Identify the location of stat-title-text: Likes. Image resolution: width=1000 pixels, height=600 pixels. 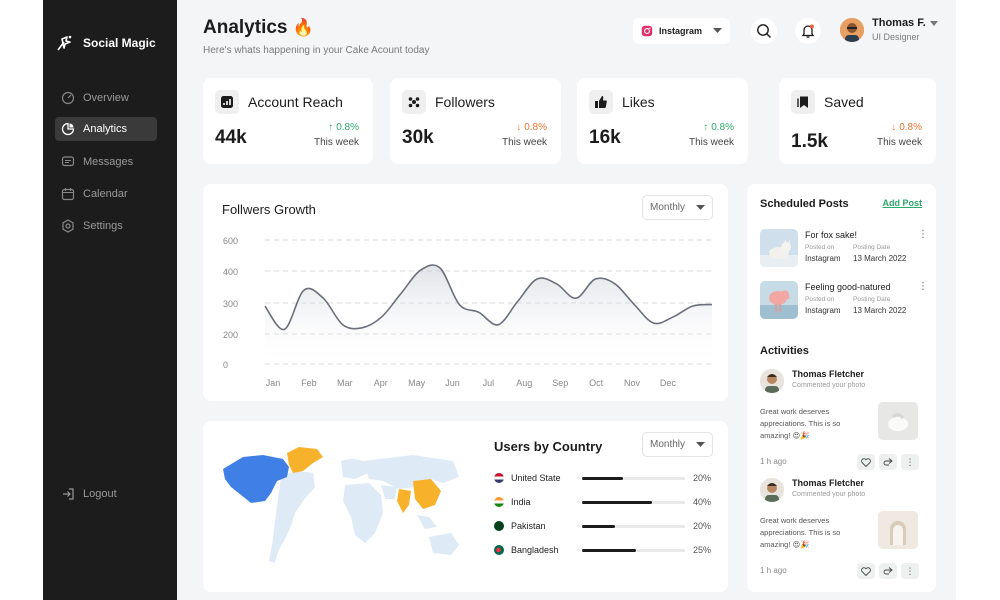
(638, 102).